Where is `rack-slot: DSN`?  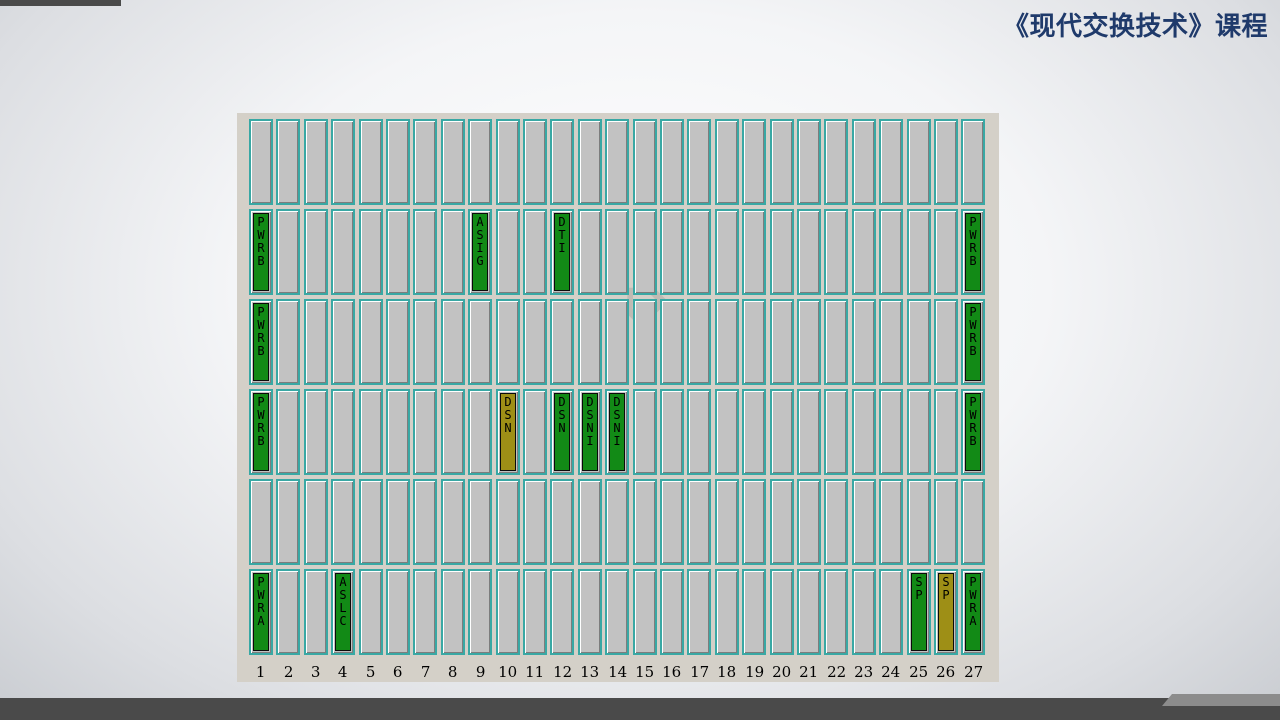 rack-slot: DSN is located at coordinates (508, 432).